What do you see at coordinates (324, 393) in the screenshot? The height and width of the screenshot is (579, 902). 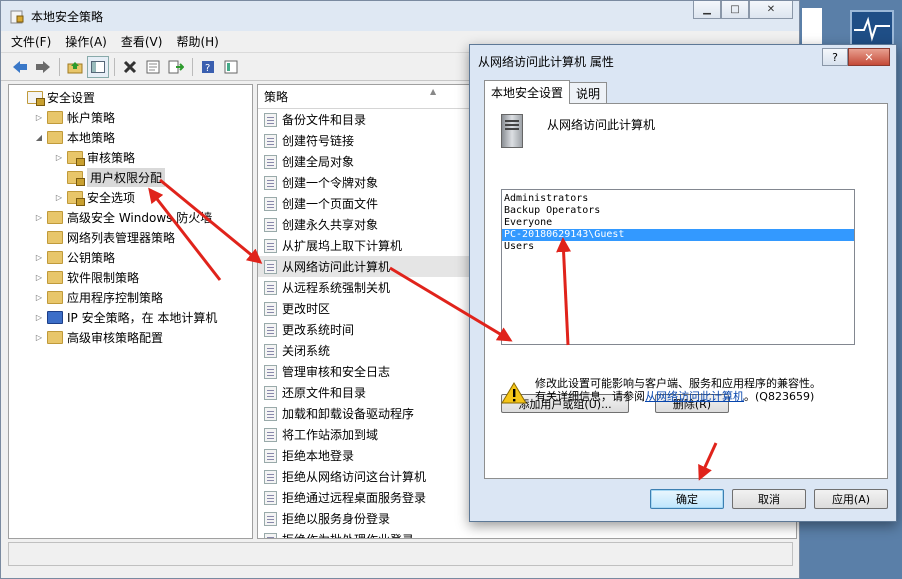 I see `policy-label: 还原文件和目录` at bounding box center [324, 393].